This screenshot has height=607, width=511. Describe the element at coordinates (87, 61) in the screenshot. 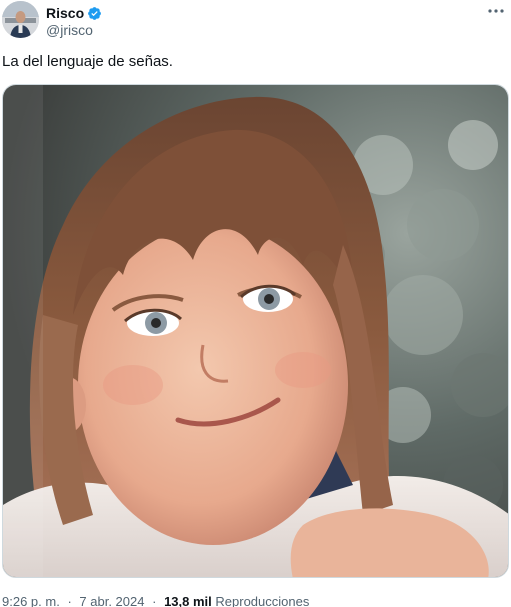

I see `tweet-text: La del lenguaje de señas.` at that location.